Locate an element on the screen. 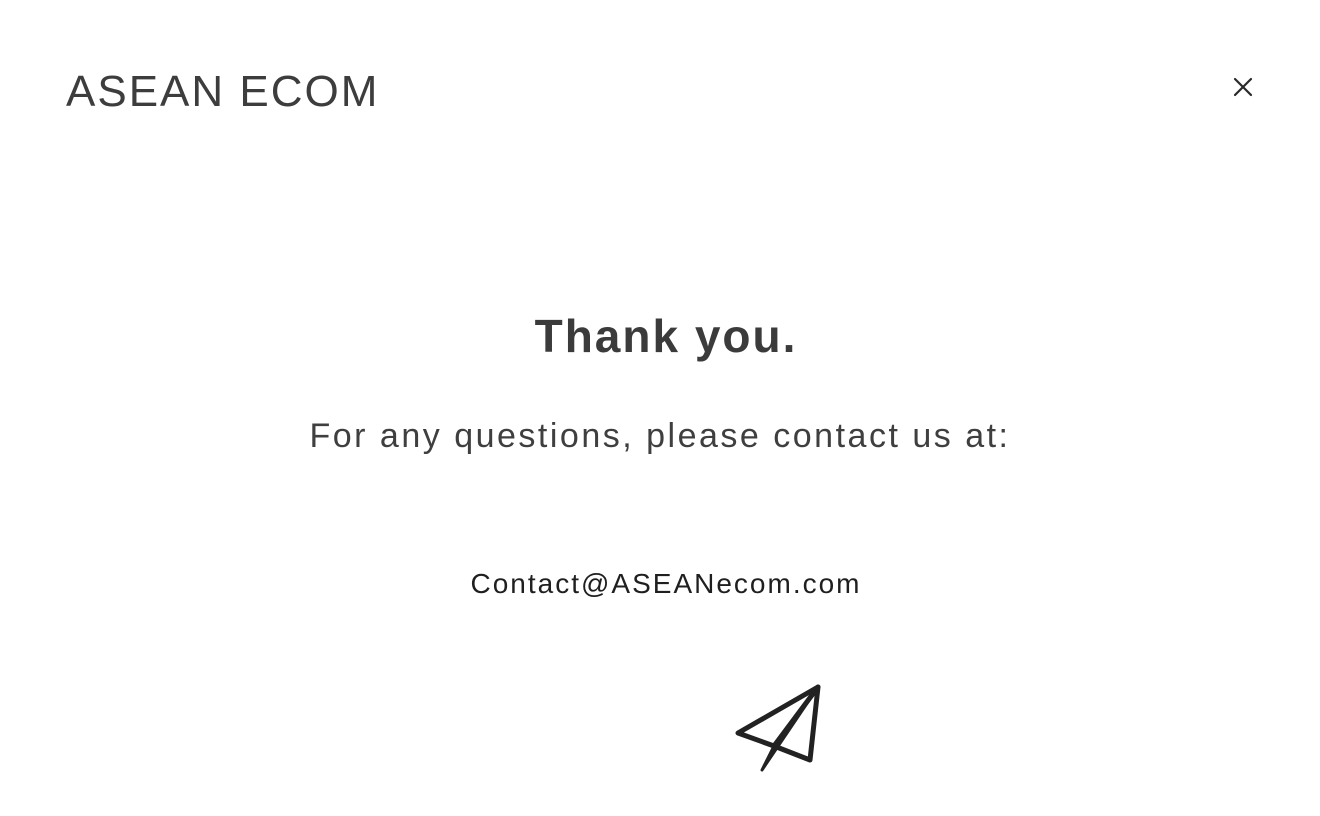  thank-you-heading: Thank you. is located at coordinates (666, 336).